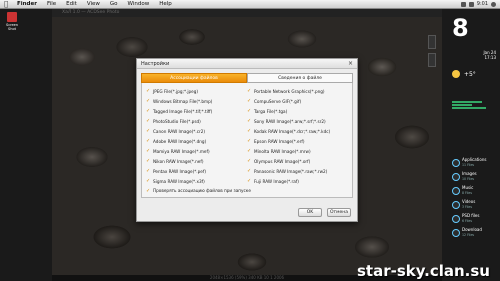 Image resolution: width=500 pixels, height=281 pixels. What do you see at coordinates (472, 229) in the screenshot?
I see `stack-name: Download` at bounding box center [472, 229].